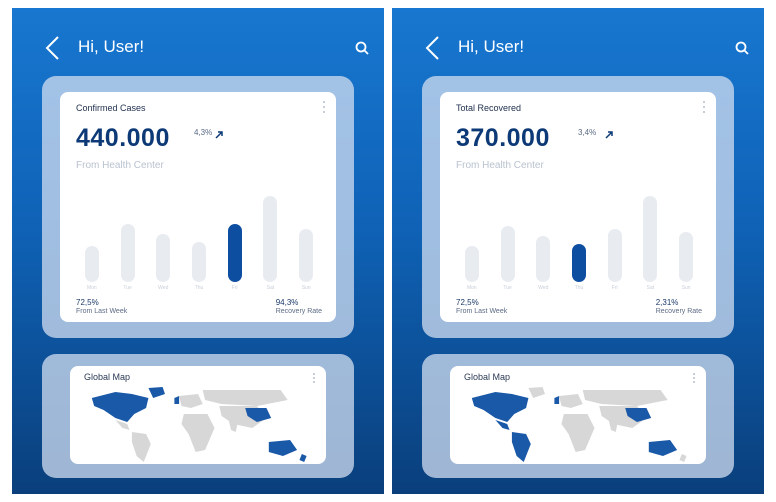  Describe the element at coordinates (203, 132) in the screenshot. I see `change-percent: 4,3%` at that location.